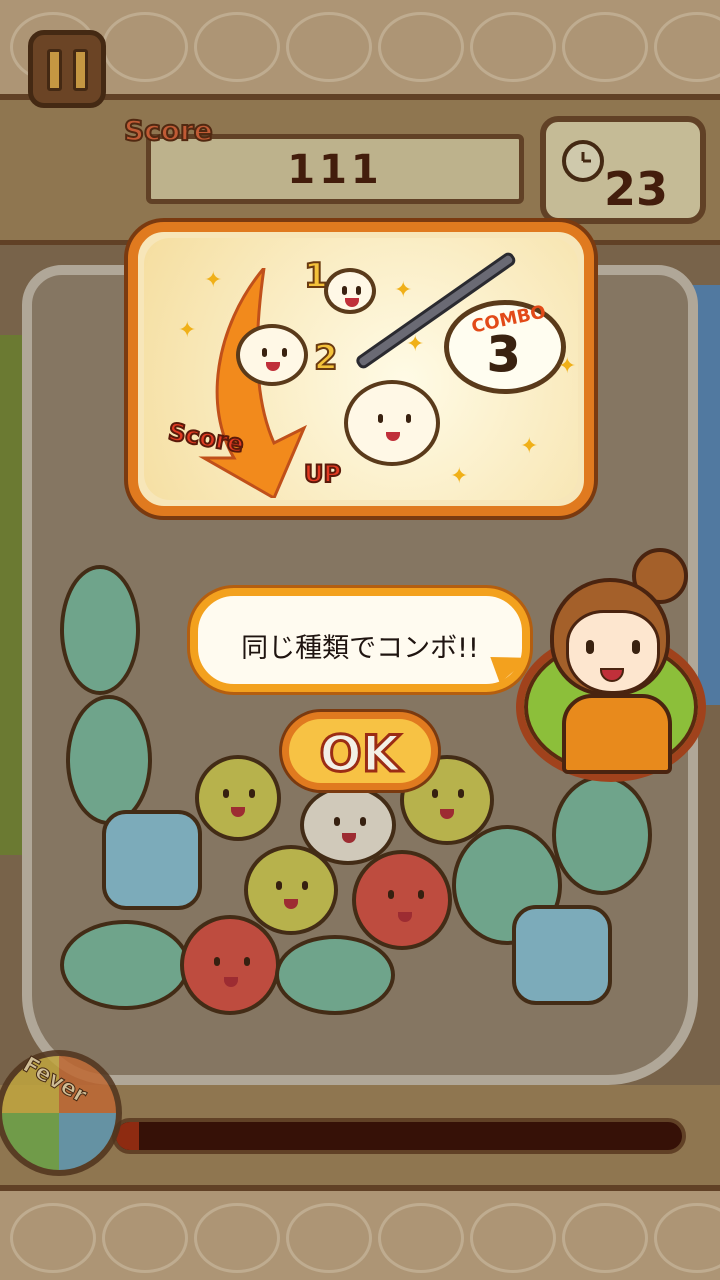 This screenshot has width=720, height=1280. What do you see at coordinates (360, 648) in the screenshot?
I see `hint-message: 同じ種類でコンボ!!` at bounding box center [360, 648].